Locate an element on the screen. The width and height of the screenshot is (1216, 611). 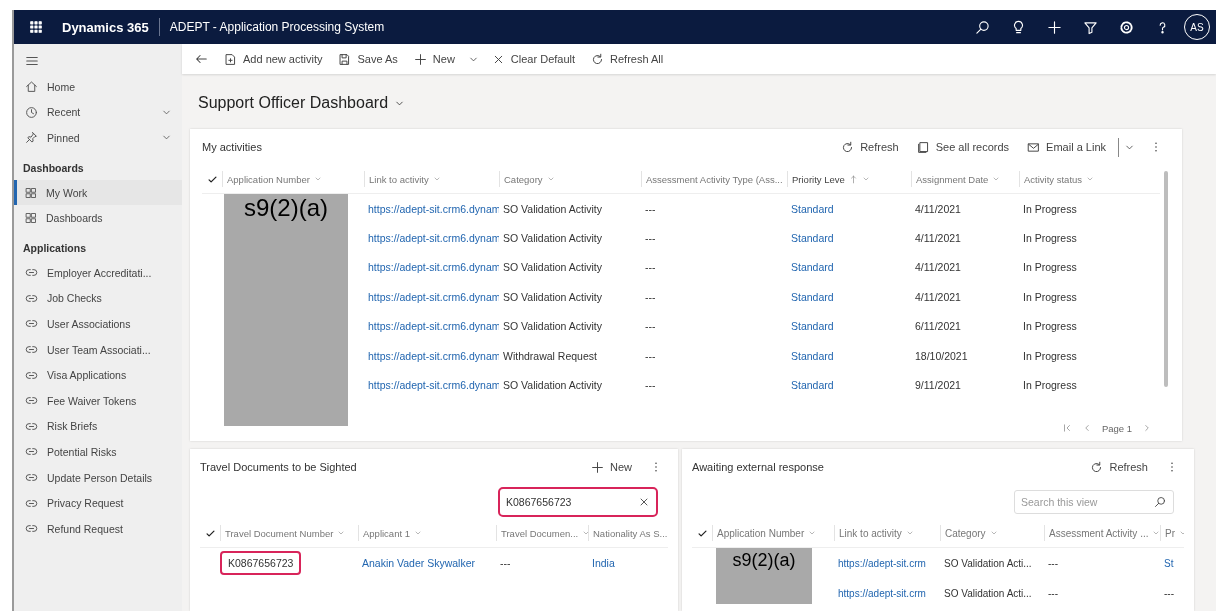
table-cell-text: 6/11/2021 is located at coordinates (938, 326).